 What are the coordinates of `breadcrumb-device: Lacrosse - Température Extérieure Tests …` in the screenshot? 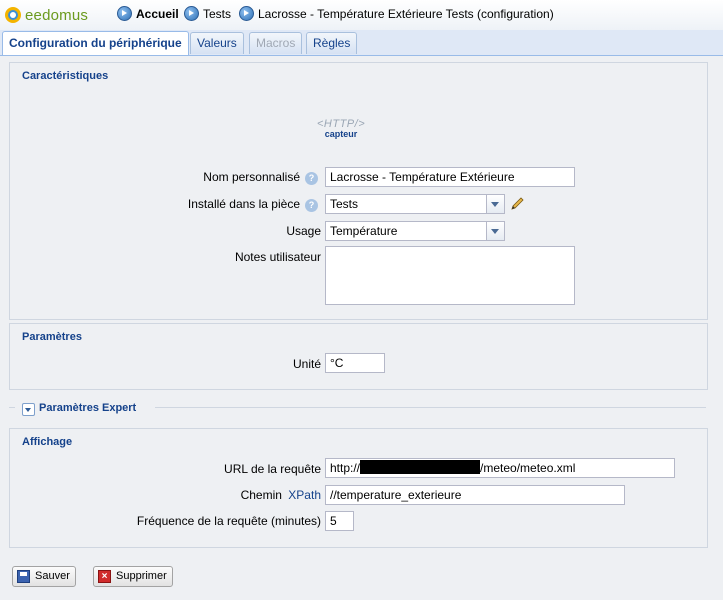 It's located at (396, 13).